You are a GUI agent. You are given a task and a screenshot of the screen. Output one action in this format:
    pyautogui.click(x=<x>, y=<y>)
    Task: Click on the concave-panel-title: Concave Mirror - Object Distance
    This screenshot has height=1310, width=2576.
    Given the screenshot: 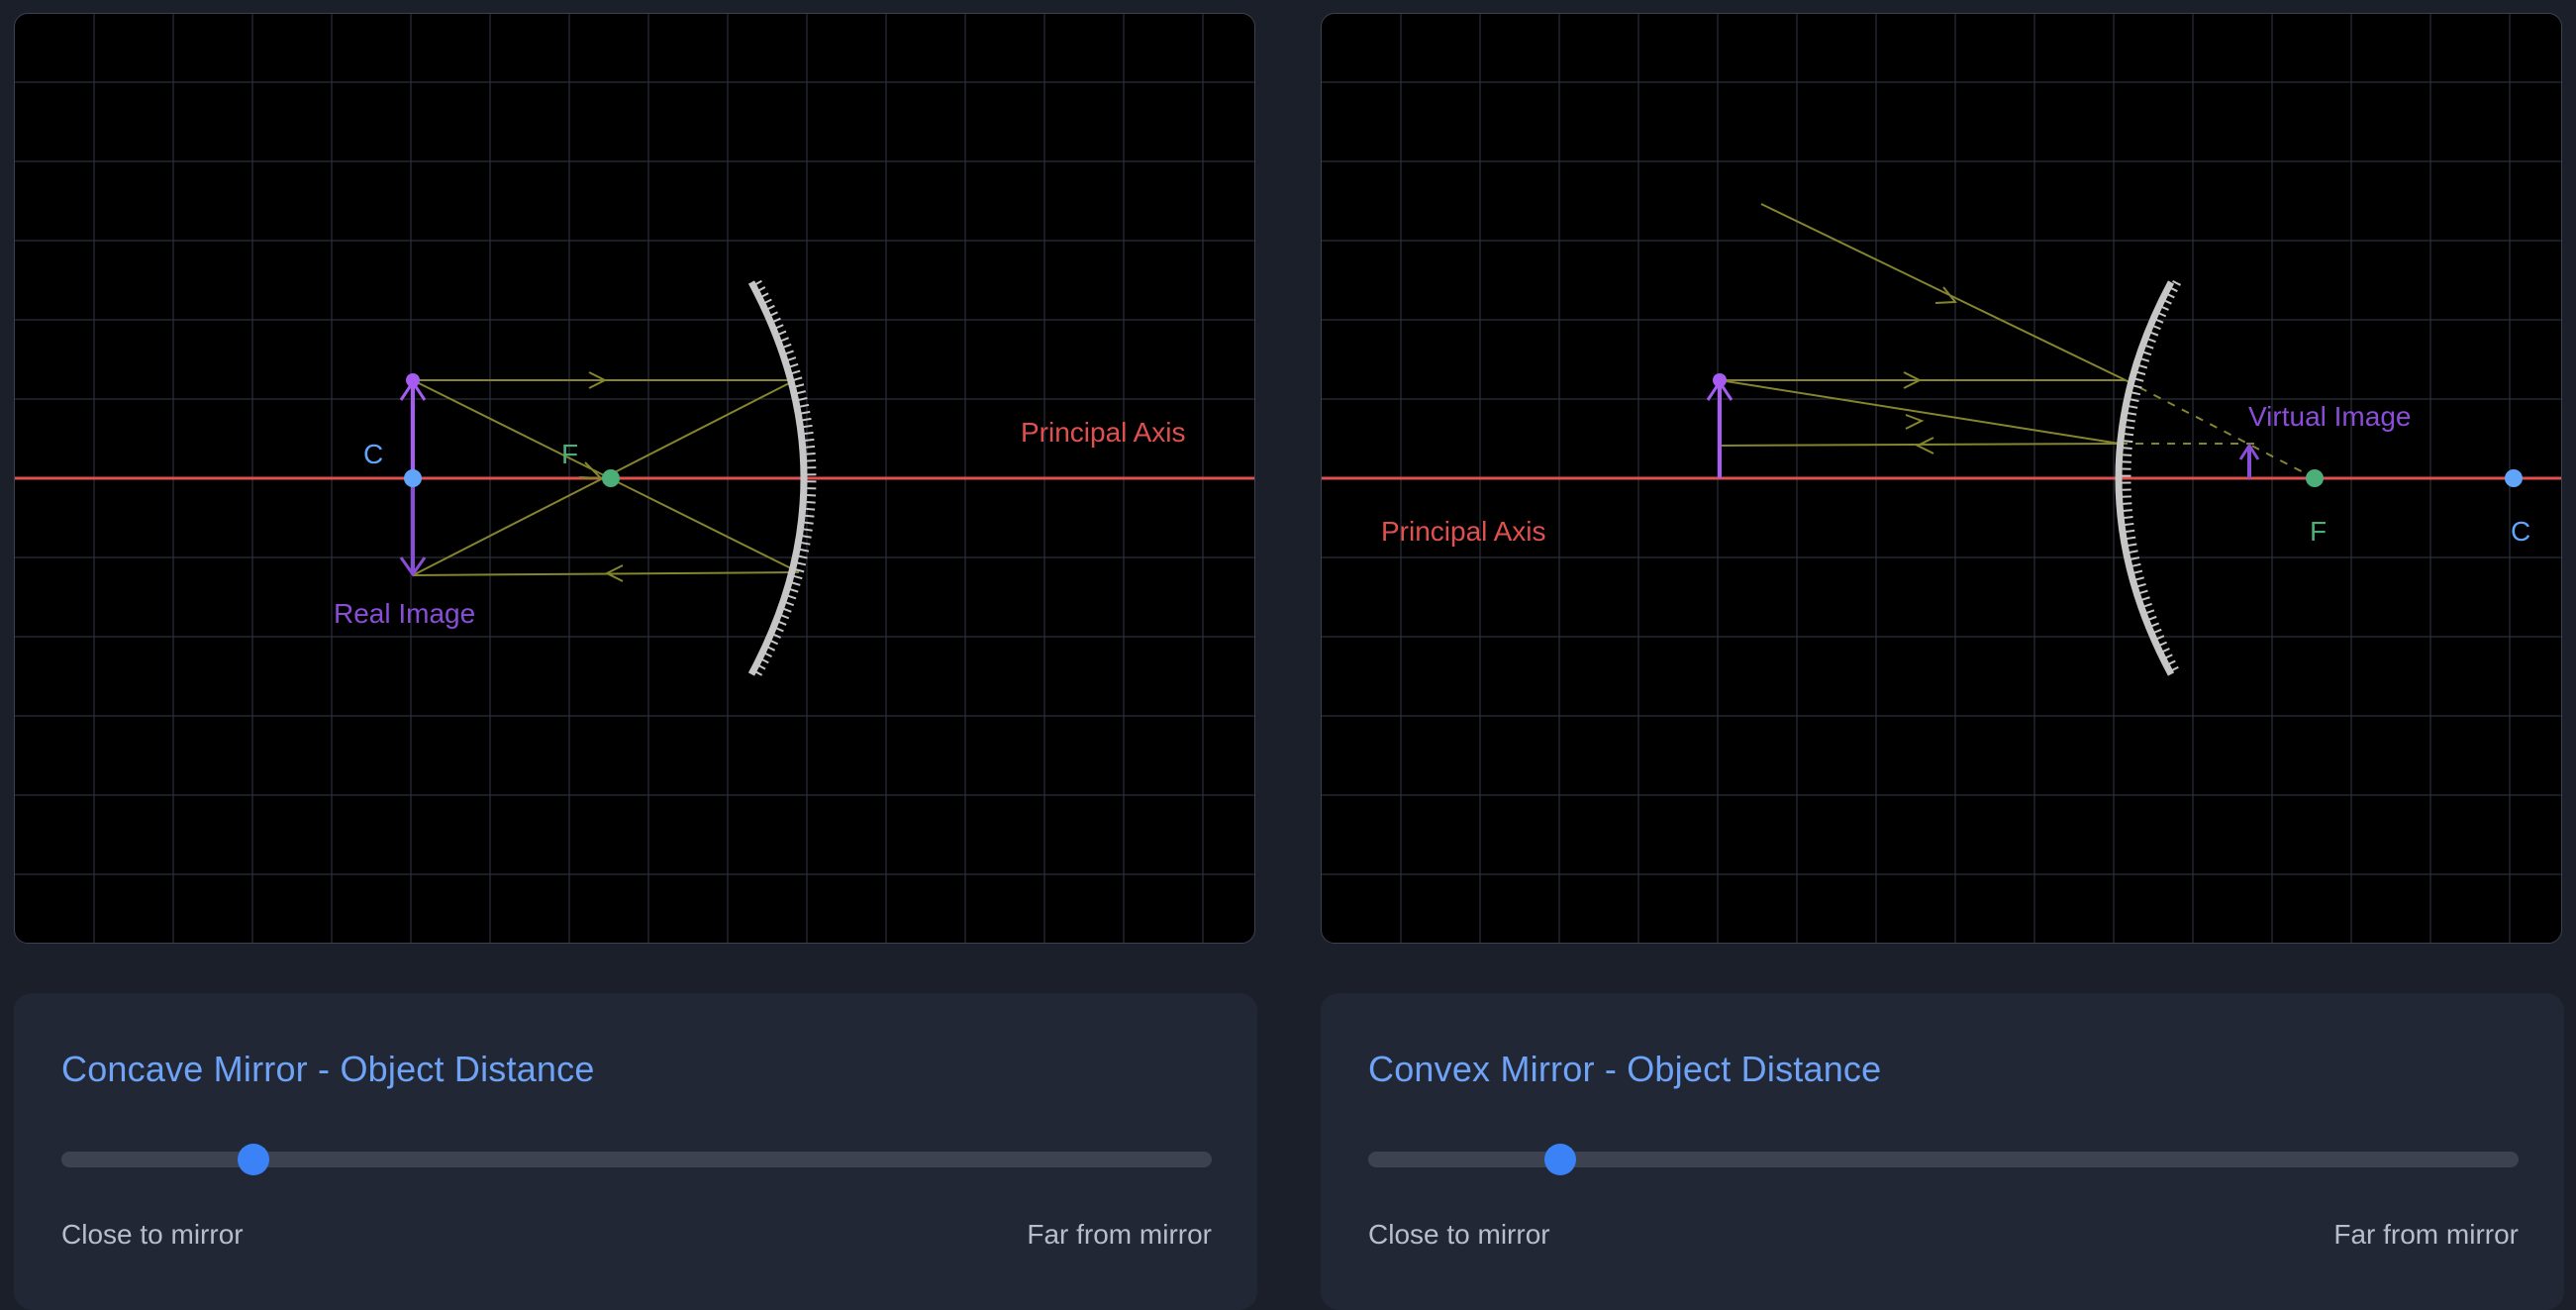 What is the action you would take?
    pyautogui.click(x=328, y=1069)
    